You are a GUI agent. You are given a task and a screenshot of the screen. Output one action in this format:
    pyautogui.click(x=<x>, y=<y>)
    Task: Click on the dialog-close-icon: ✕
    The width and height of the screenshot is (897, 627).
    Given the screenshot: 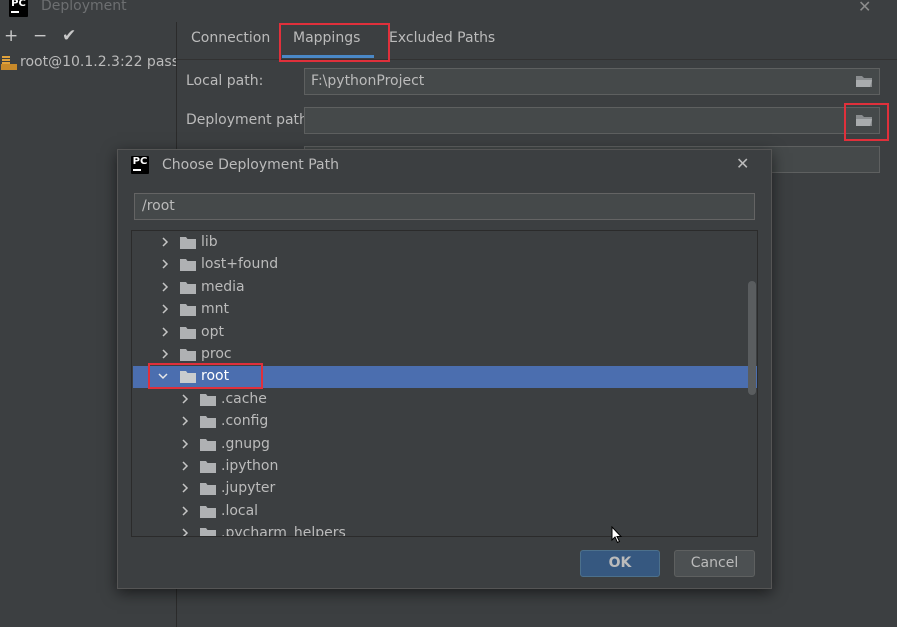 What is the action you would take?
    pyautogui.click(x=742, y=163)
    